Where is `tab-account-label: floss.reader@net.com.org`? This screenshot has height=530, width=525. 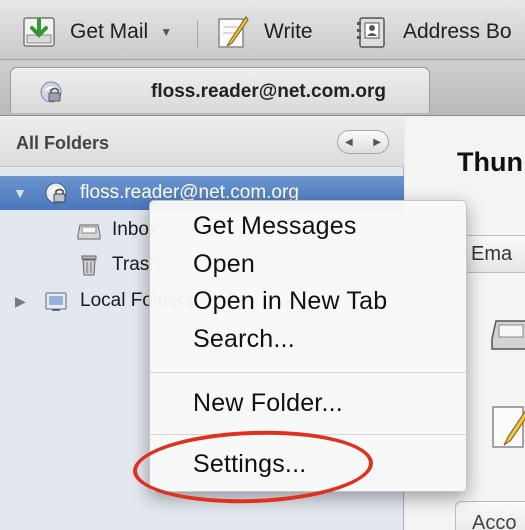 tab-account-label: floss.reader@net.com.org is located at coordinates (268, 91).